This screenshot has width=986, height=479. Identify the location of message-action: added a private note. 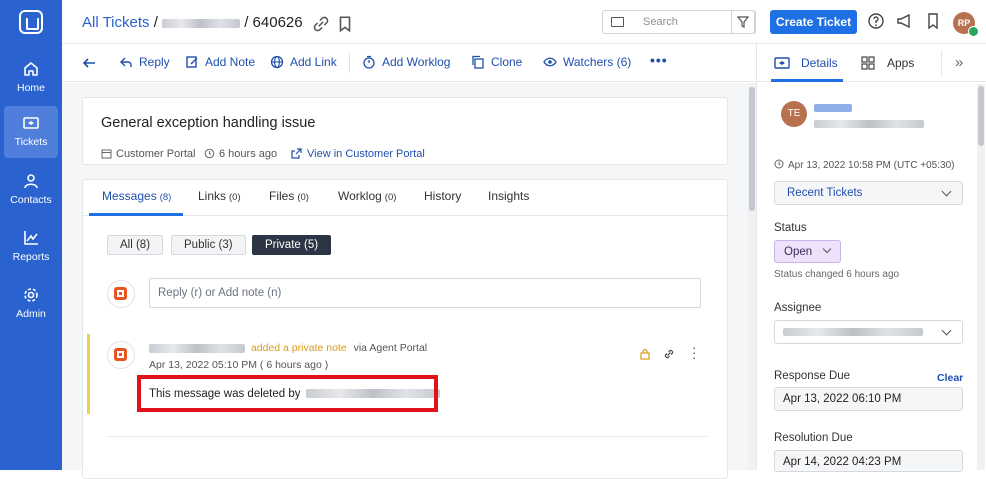
(298, 348).